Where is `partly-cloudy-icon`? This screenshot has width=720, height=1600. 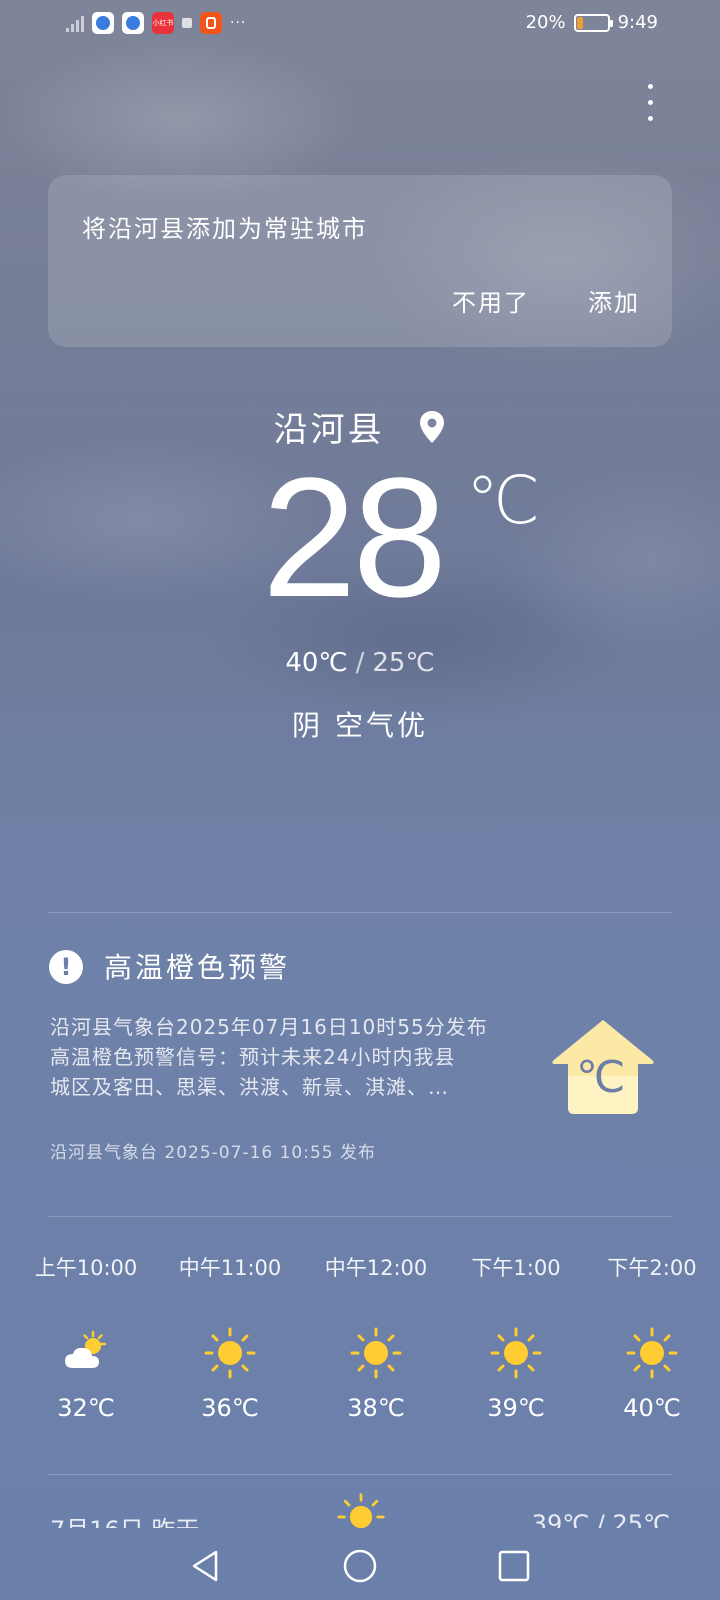
partly-cloudy-icon is located at coordinates (86, 1353).